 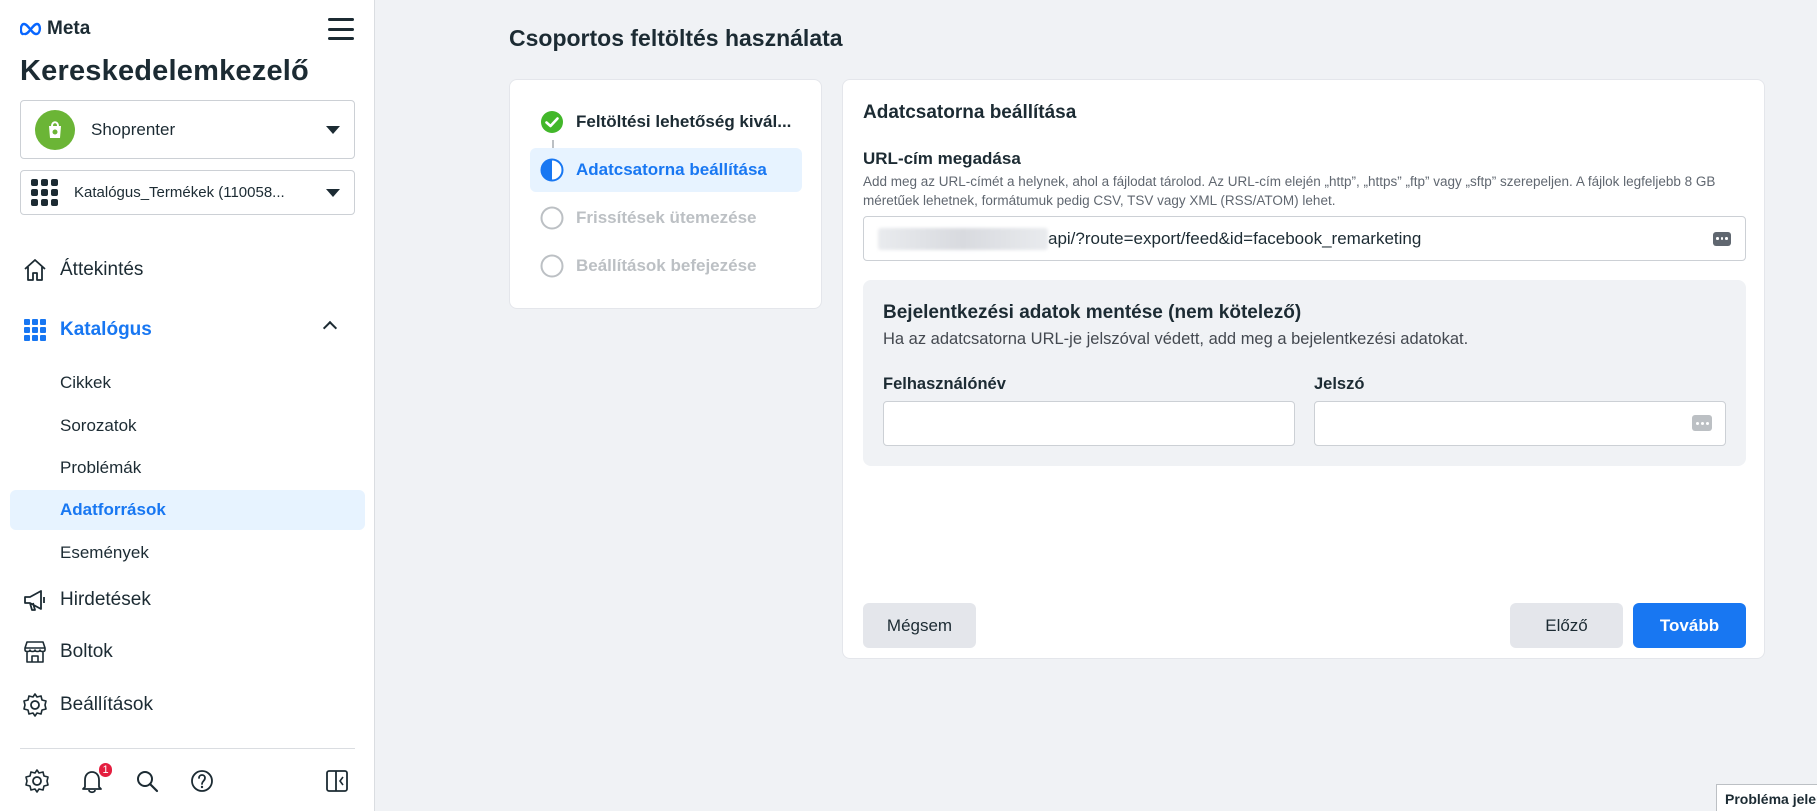 What do you see at coordinates (1766, 797) in the screenshot?
I see `report-problem-button: Probléma jelentése` at bounding box center [1766, 797].